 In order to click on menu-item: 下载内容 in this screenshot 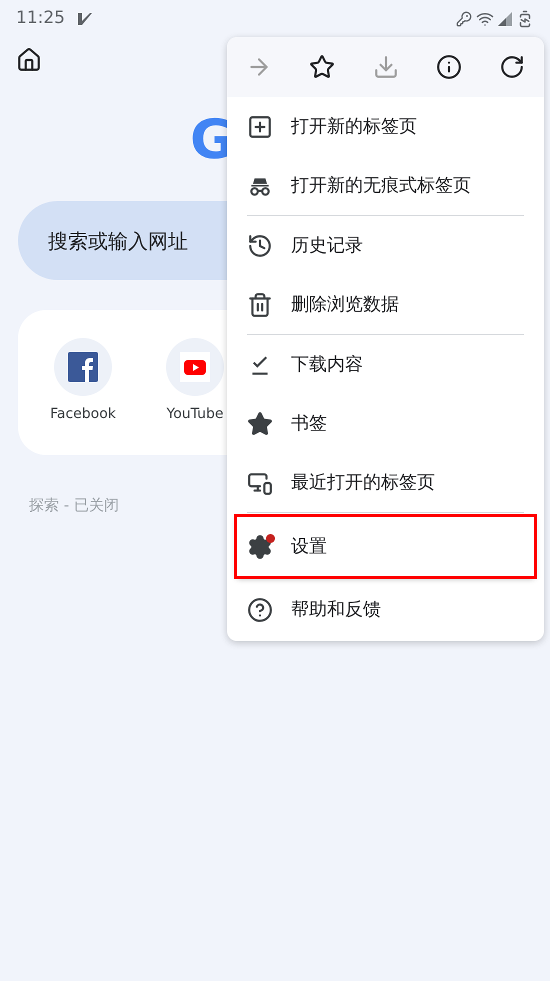, I will do `click(385, 364)`.